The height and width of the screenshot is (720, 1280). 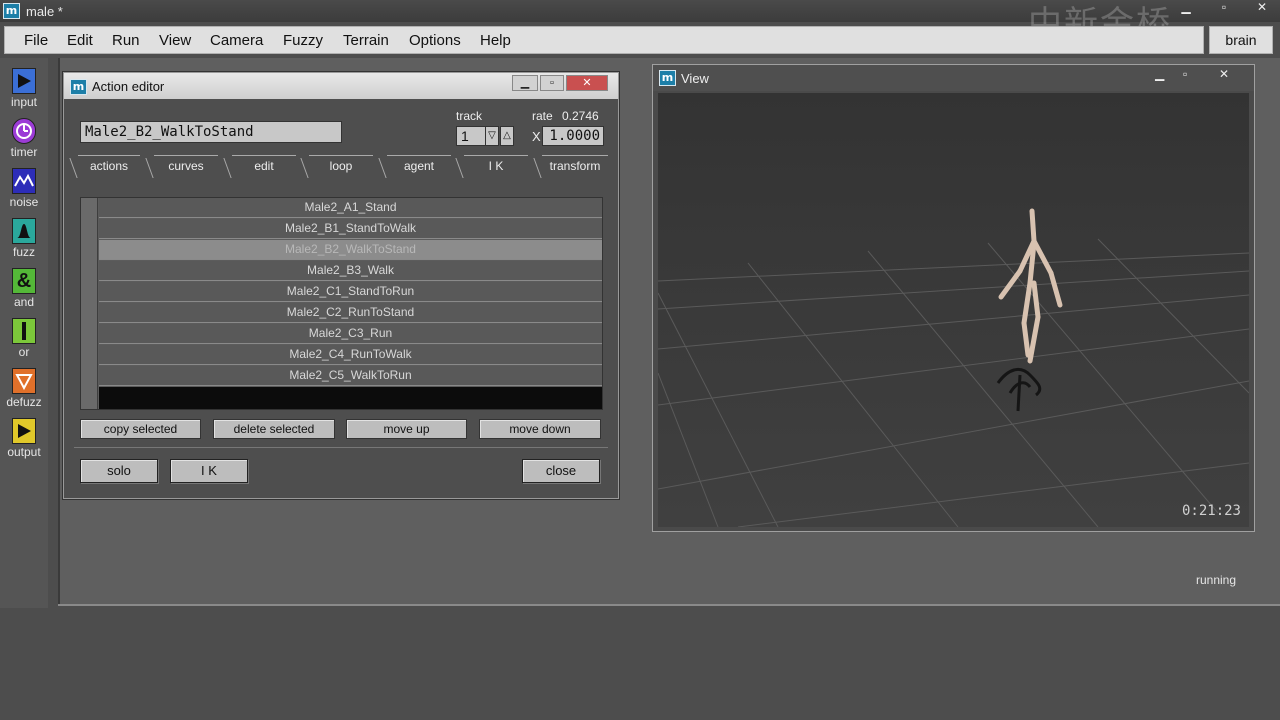 I want to click on palette-and: & and, so click(x=24, y=288).